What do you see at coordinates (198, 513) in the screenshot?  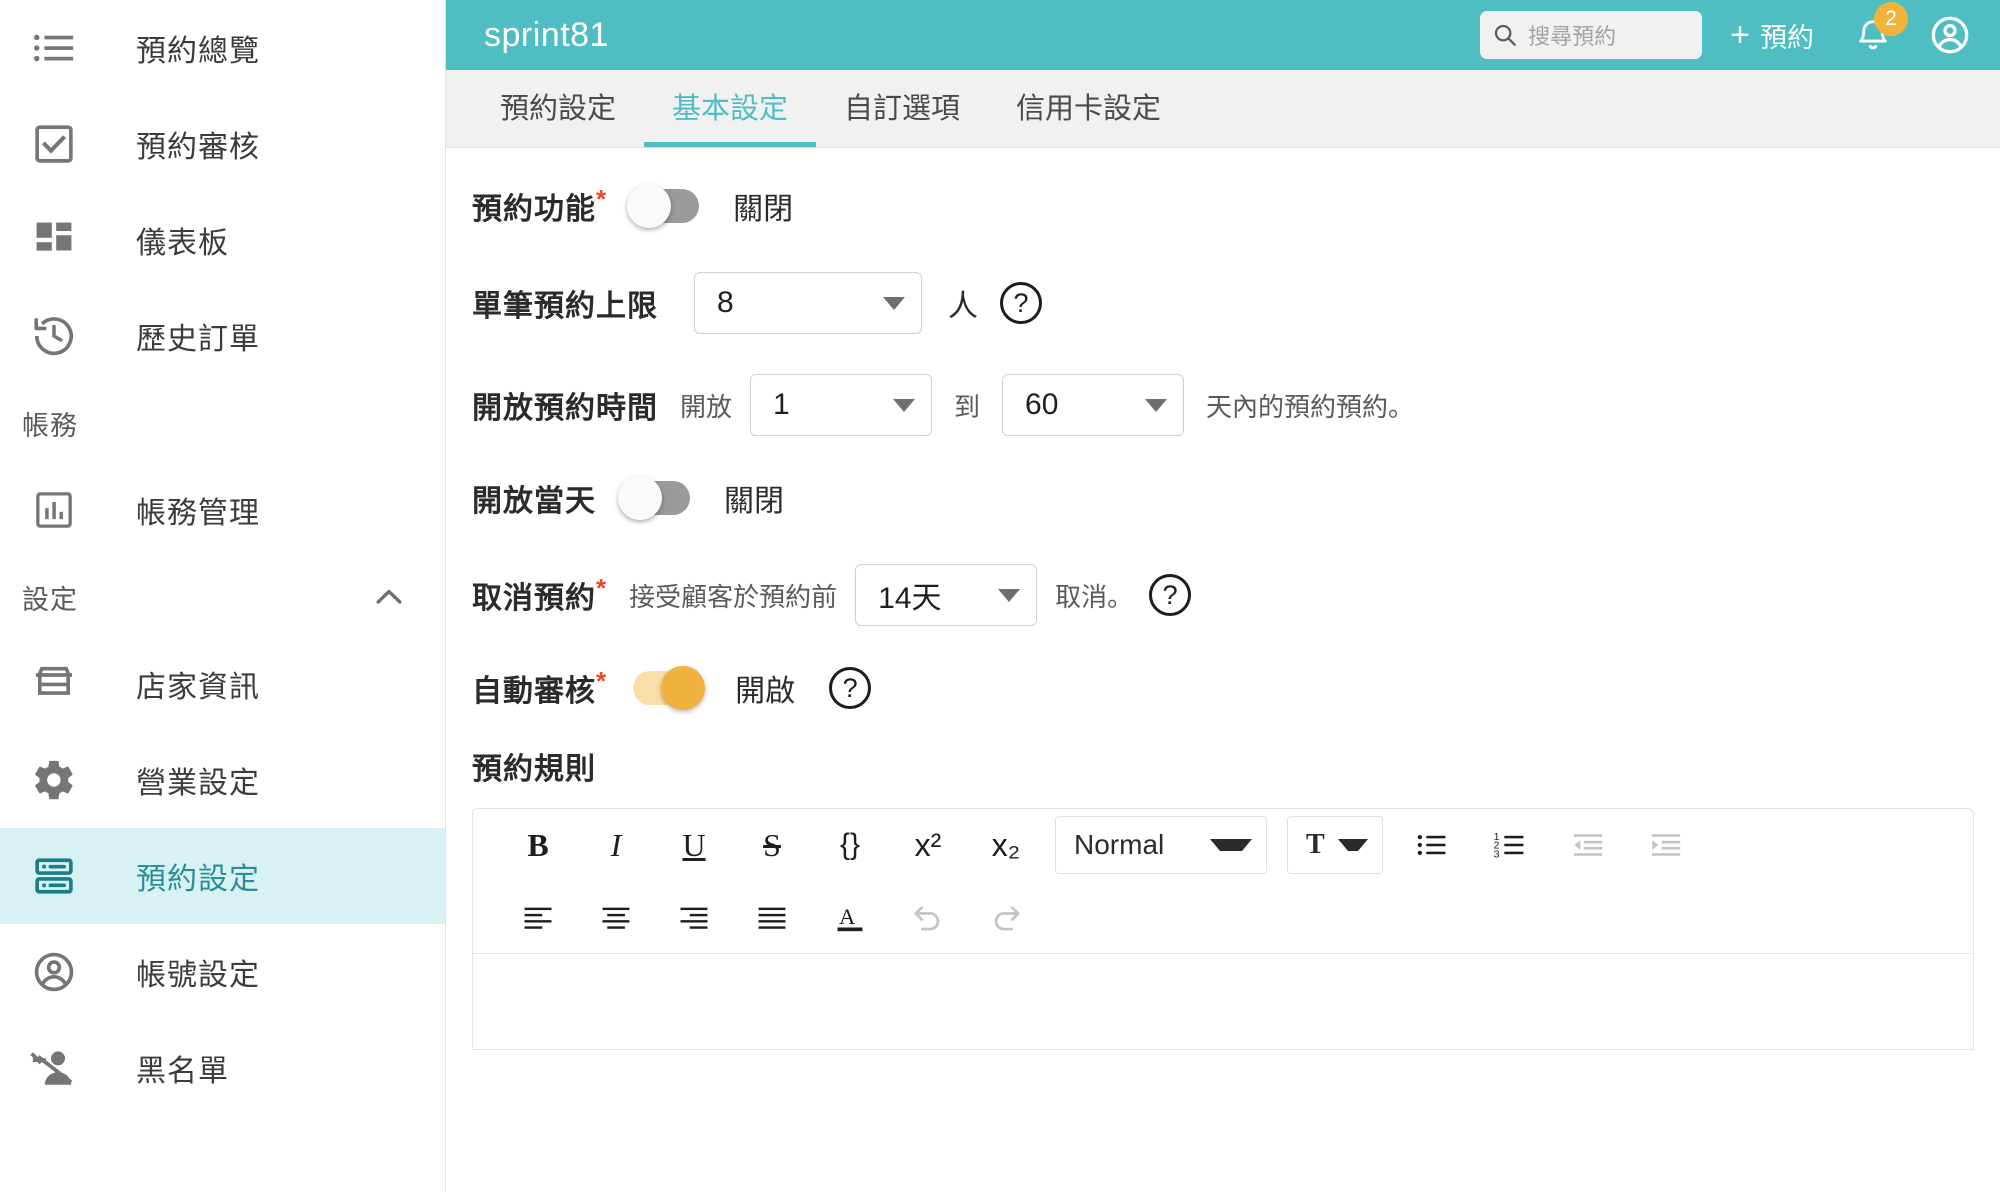 I see `sidebar-item-label: 帳務管理` at bounding box center [198, 513].